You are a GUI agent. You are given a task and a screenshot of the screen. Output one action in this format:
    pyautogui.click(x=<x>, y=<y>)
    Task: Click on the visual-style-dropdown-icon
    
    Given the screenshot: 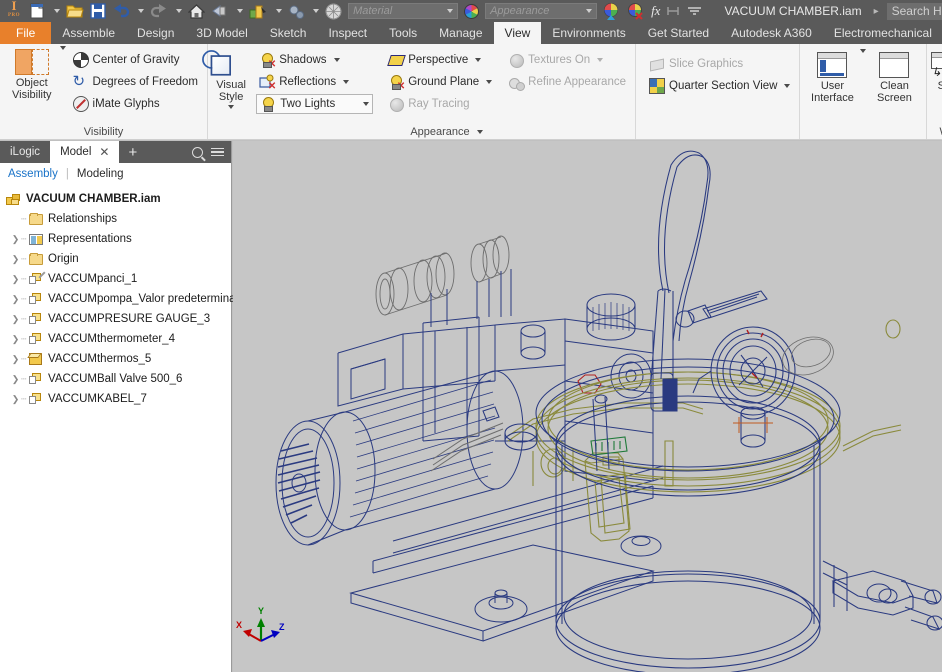 What is the action you would take?
    pyautogui.click(x=231, y=107)
    